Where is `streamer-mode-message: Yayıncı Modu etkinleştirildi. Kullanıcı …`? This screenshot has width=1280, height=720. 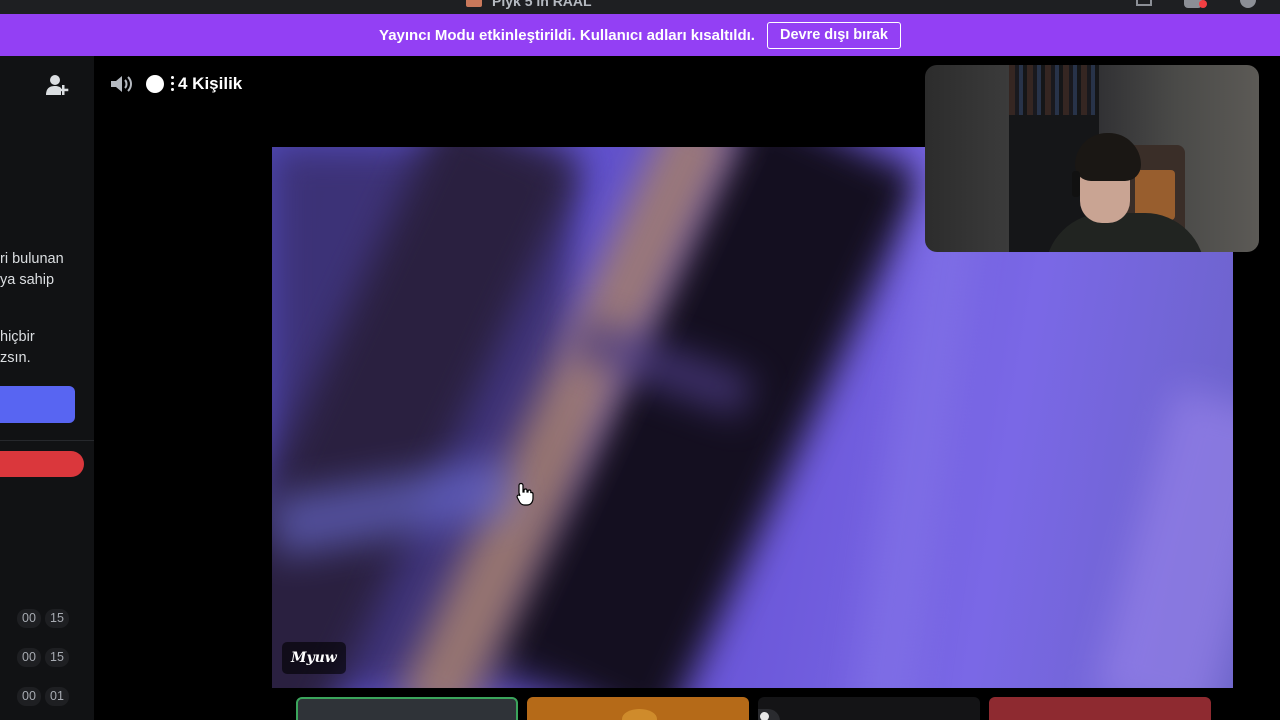 streamer-mode-message: Yayıncı Modu etkinleştirildi. Kullanıcı … is located at coordinates (567, 35).